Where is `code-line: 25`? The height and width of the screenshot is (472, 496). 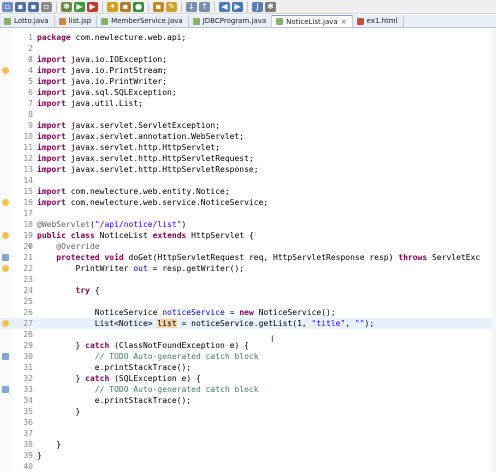
code-line: 25 is located at coordinates (248, 301).